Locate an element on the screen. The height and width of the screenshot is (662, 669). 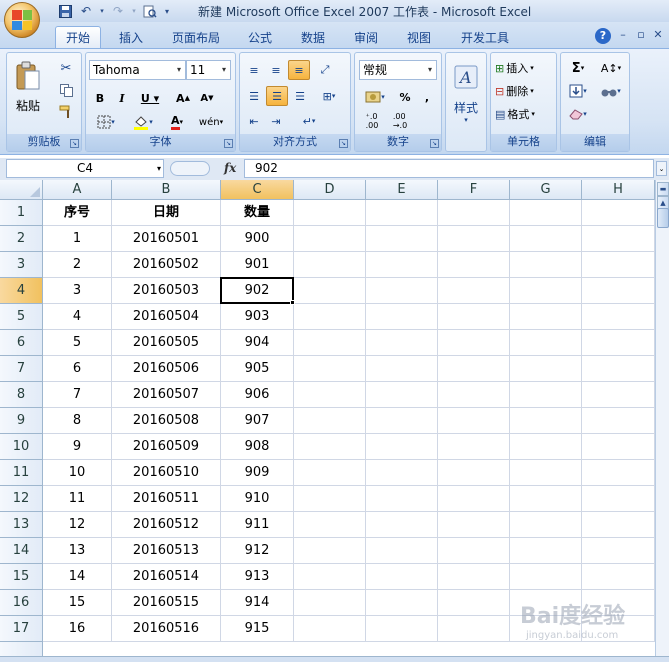
cell-a13: 12 is located at coordinates (77, 525).